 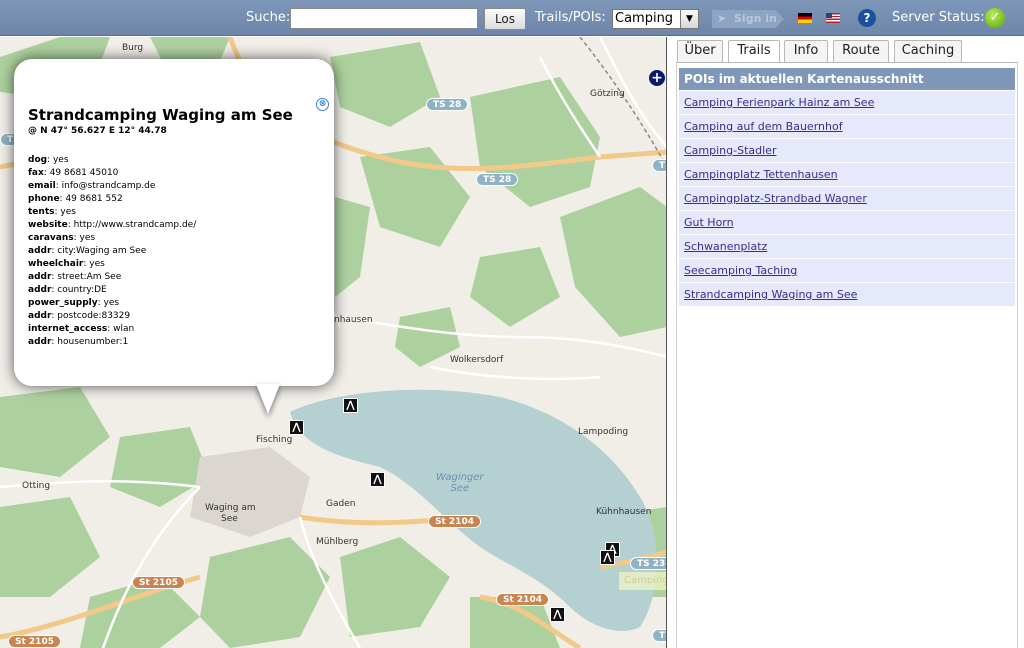 What do you see at coordinates (99, 251) in the screenshot?
I see `attribute-value: : city:Waging am See` at bounding box center [99, 251].